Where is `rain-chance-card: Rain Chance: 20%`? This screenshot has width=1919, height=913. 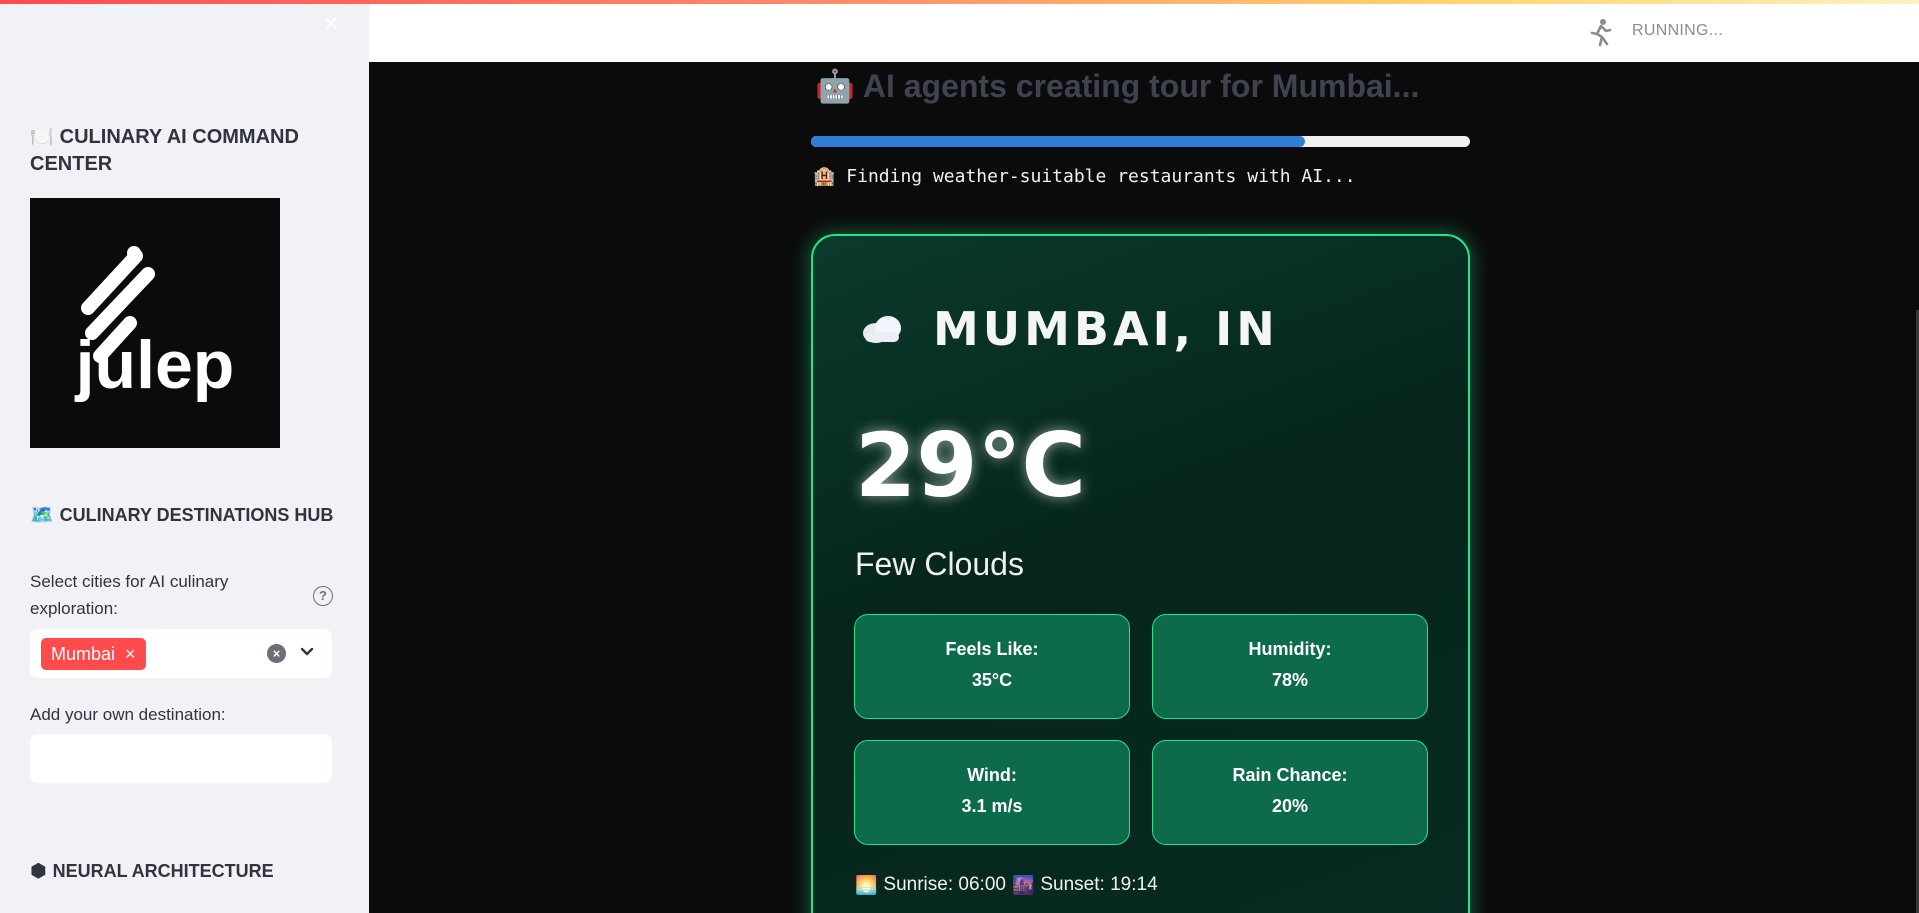 rain-chance-card: Rain Chance: 20% is located at coordinates (1290, 792).